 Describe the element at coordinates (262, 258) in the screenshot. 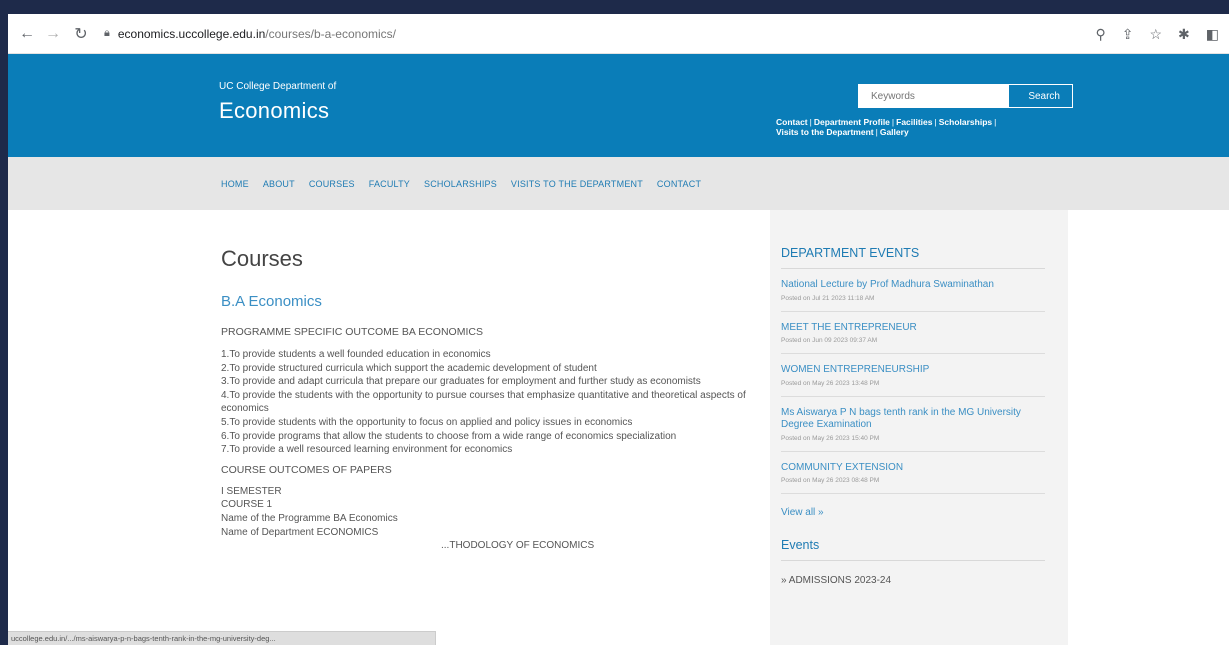

I see `page-title: Courses` at that location.